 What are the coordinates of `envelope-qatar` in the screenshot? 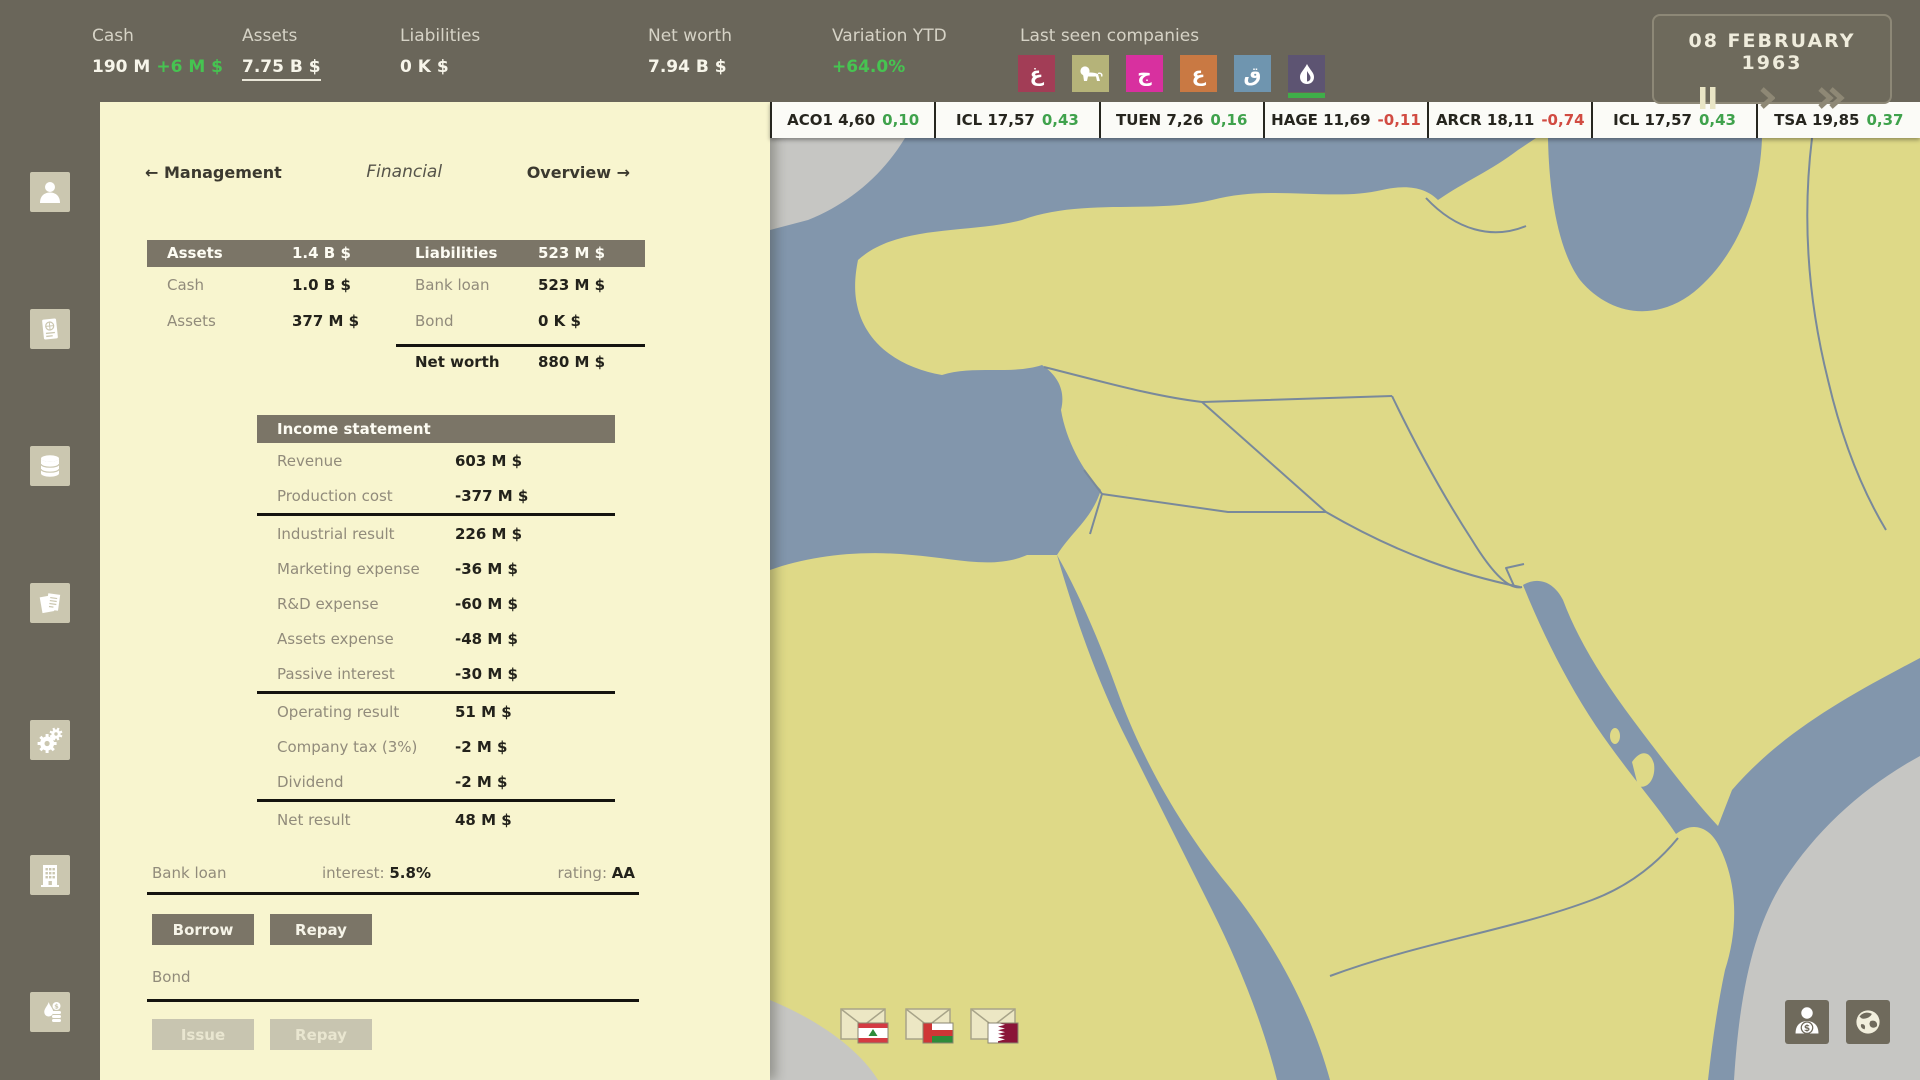 It's located at (995, 1025).